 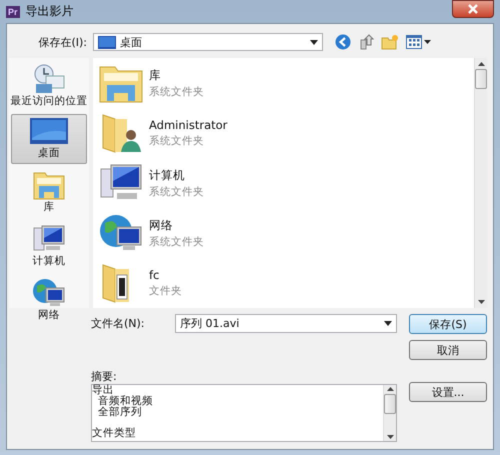 I want to click on save-in-label: 保存在(I):, so click(x=62, y=42).